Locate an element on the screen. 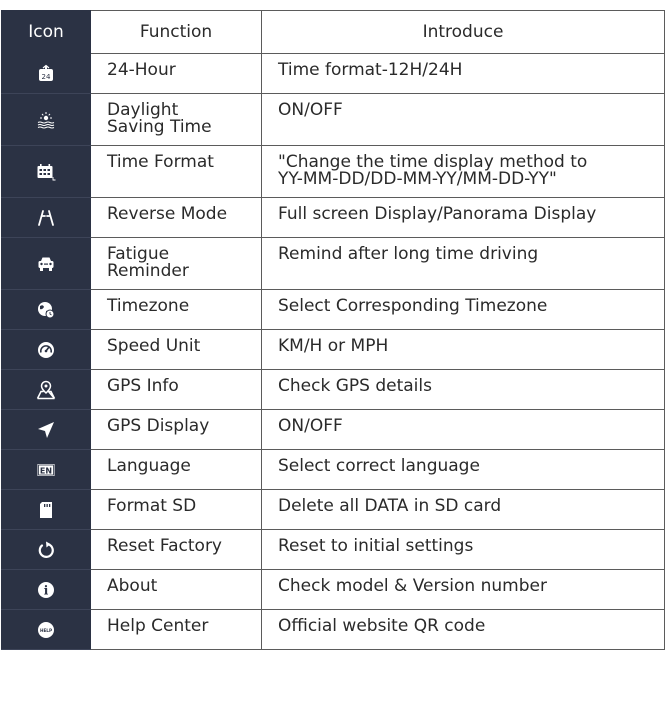 The height and width of the screenshot is (719, 668). language-en-icon: EN is located at coordinates (46, 470).